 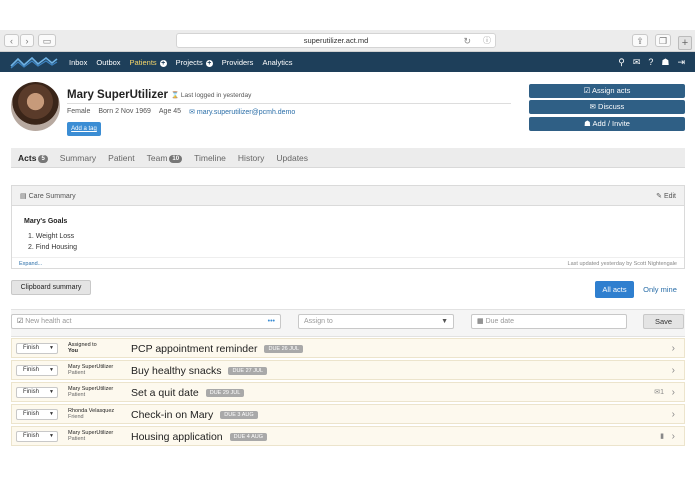 What do you see at coordinates (51, 287) in the screenshot?
I see `clipboard-summary-button: Clipboard summary` at bounding box center [51, 287].